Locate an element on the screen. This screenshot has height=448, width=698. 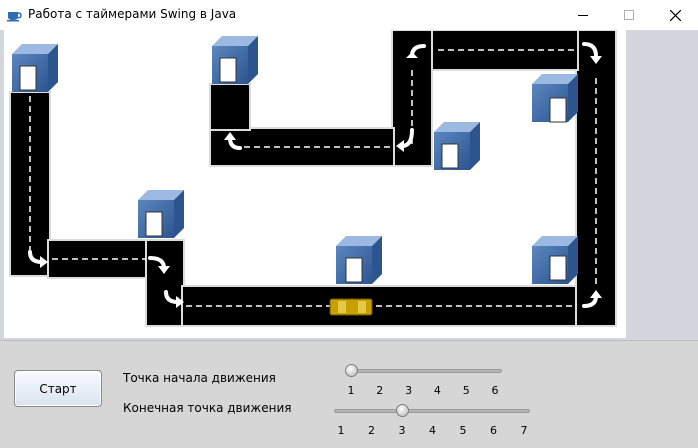
close-button is located at coordinates (675, 15).